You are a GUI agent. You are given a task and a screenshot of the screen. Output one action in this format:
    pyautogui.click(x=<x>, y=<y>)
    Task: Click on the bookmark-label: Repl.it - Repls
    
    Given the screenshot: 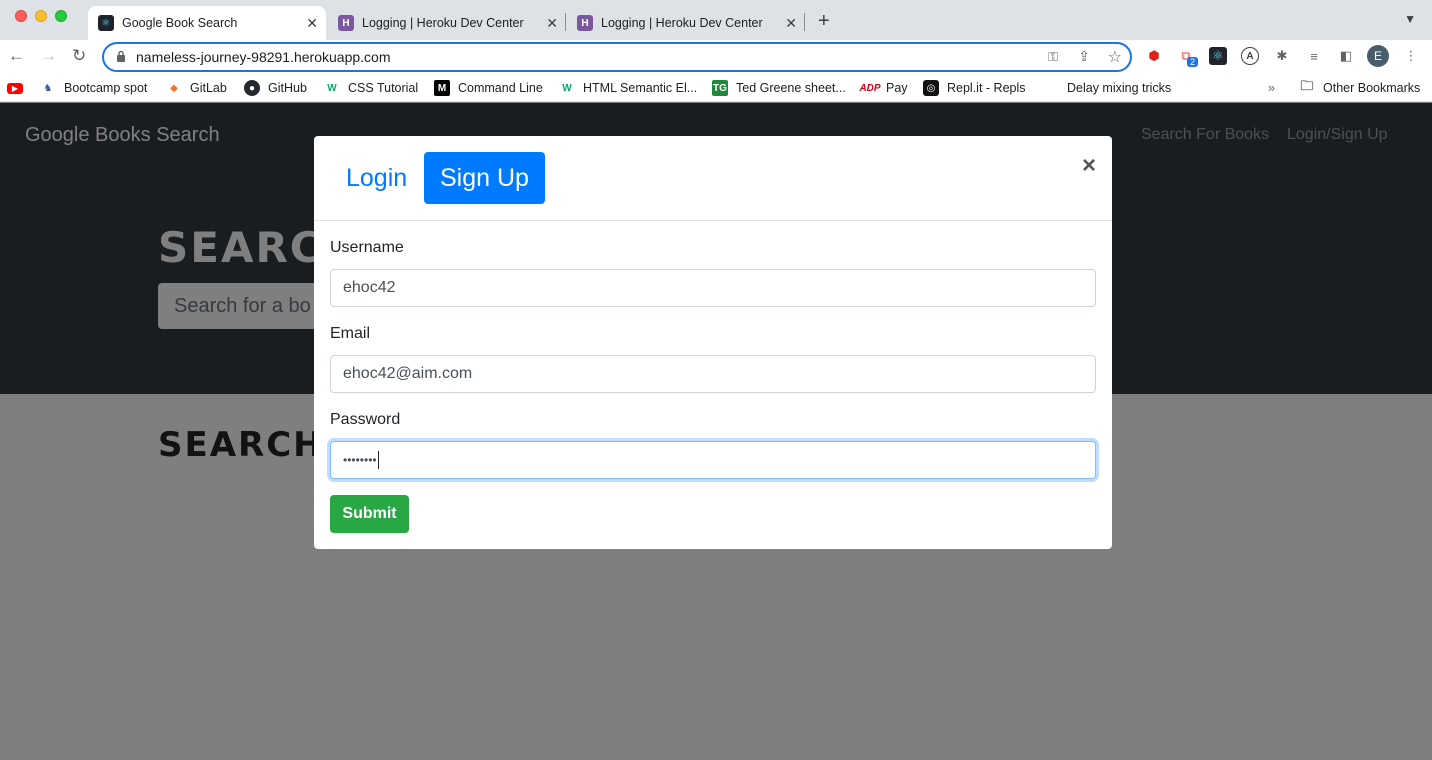 What is the action you would take?
    pyautogui.click(x=986, y=88)
    